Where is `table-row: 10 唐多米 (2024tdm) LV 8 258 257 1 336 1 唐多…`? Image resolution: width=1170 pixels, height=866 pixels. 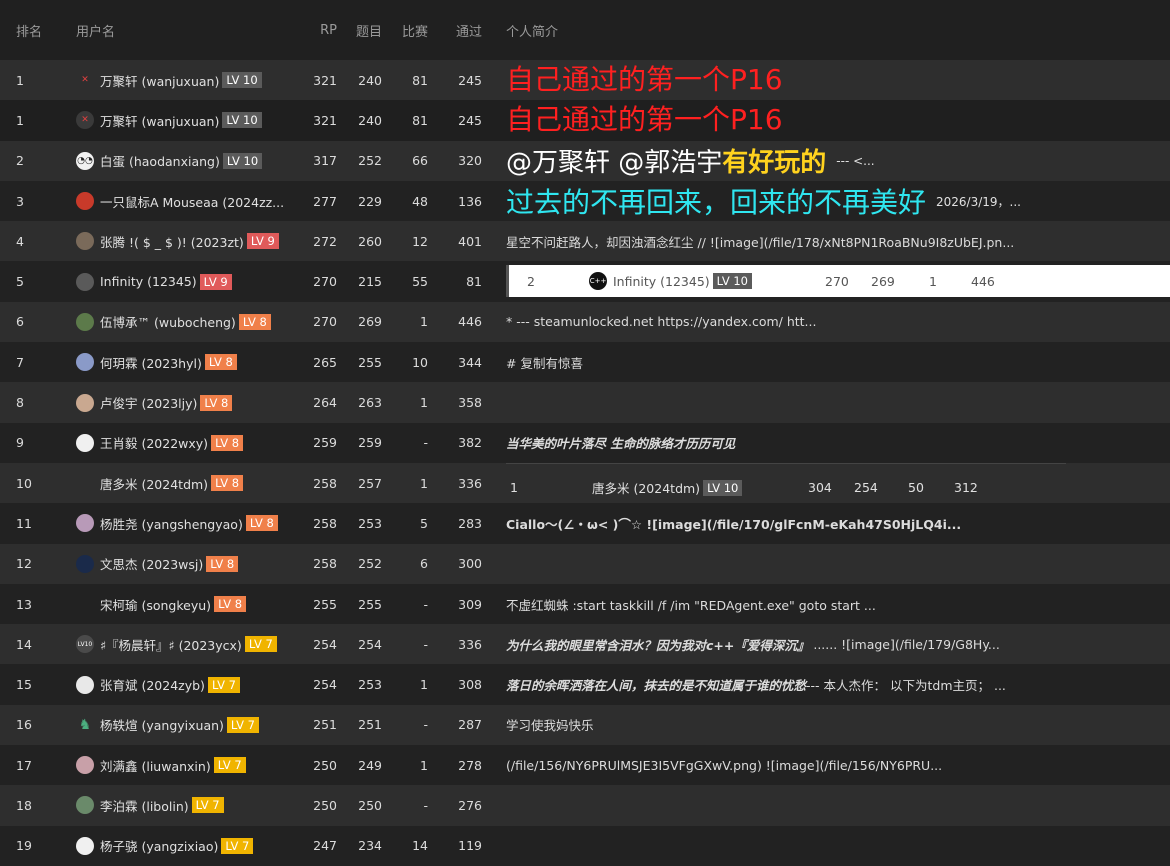
table-row: 10 唐多米 (2024tdm) LV 8 258 257 1 336 1 唐多… is located at coordinates (585, 483).